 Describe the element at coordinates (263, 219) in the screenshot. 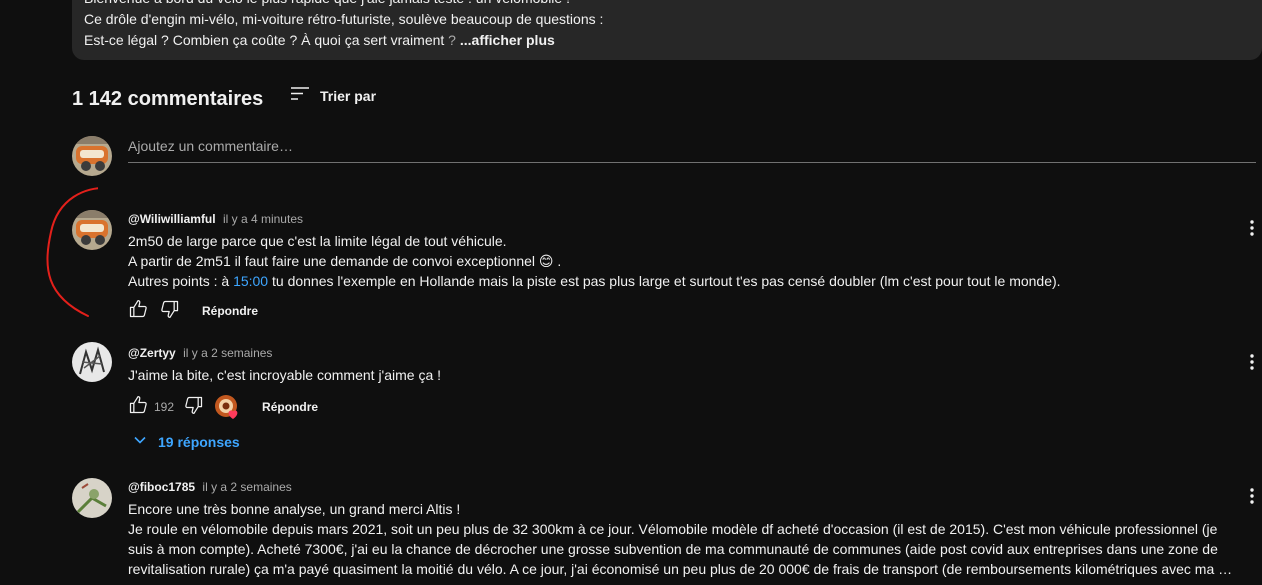

I see `comment-time: il y a 4 minutes` at that location.